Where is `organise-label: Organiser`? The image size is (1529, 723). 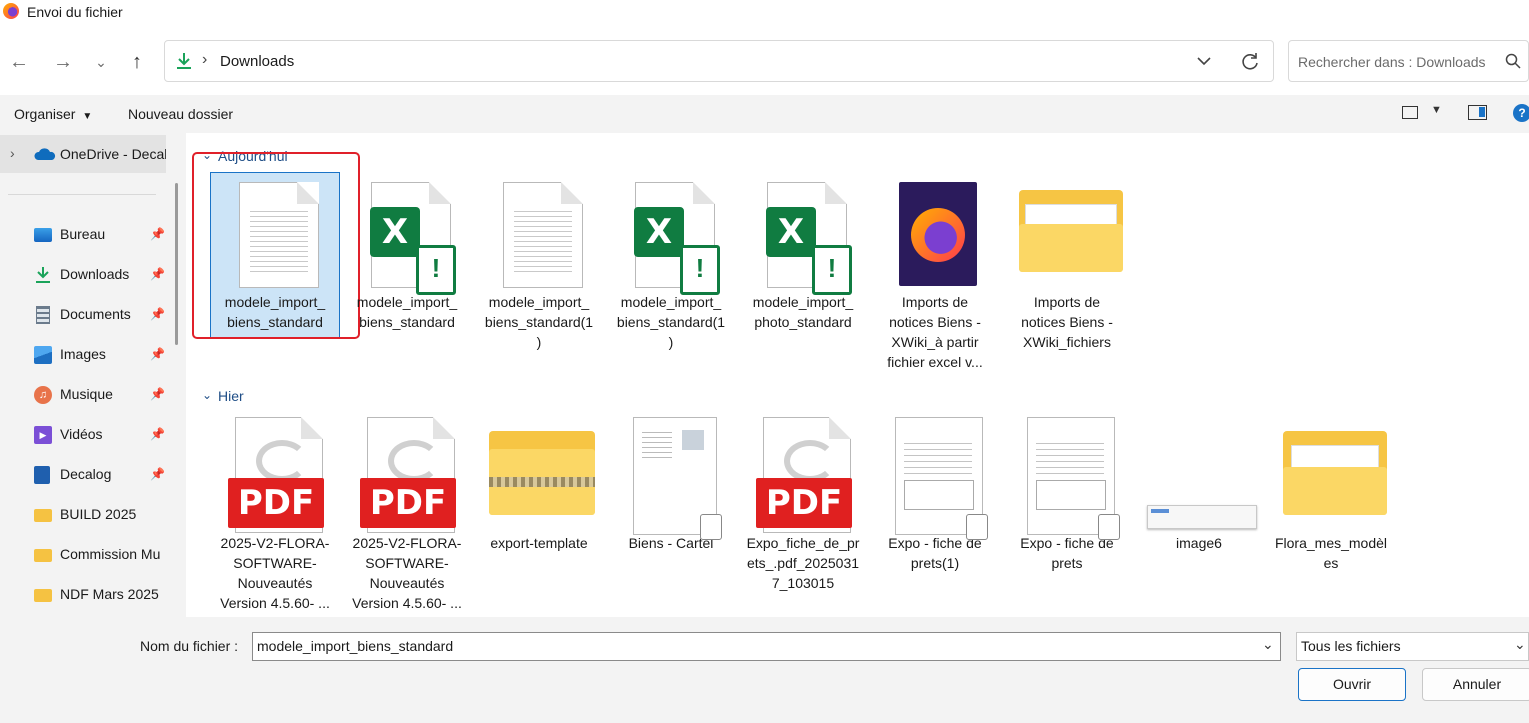 organise-label: Organiser is located at coordinates (45, 114).